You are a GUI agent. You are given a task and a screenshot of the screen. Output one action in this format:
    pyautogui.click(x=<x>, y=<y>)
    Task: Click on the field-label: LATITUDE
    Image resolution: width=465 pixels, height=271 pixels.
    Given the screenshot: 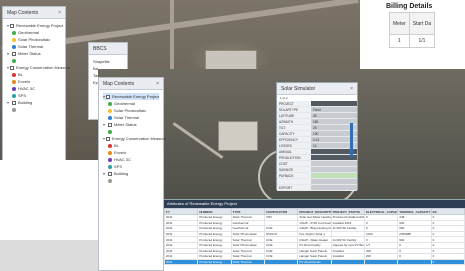 What is the action you would take?
    pyautogui.click(x=294, y=115)
    